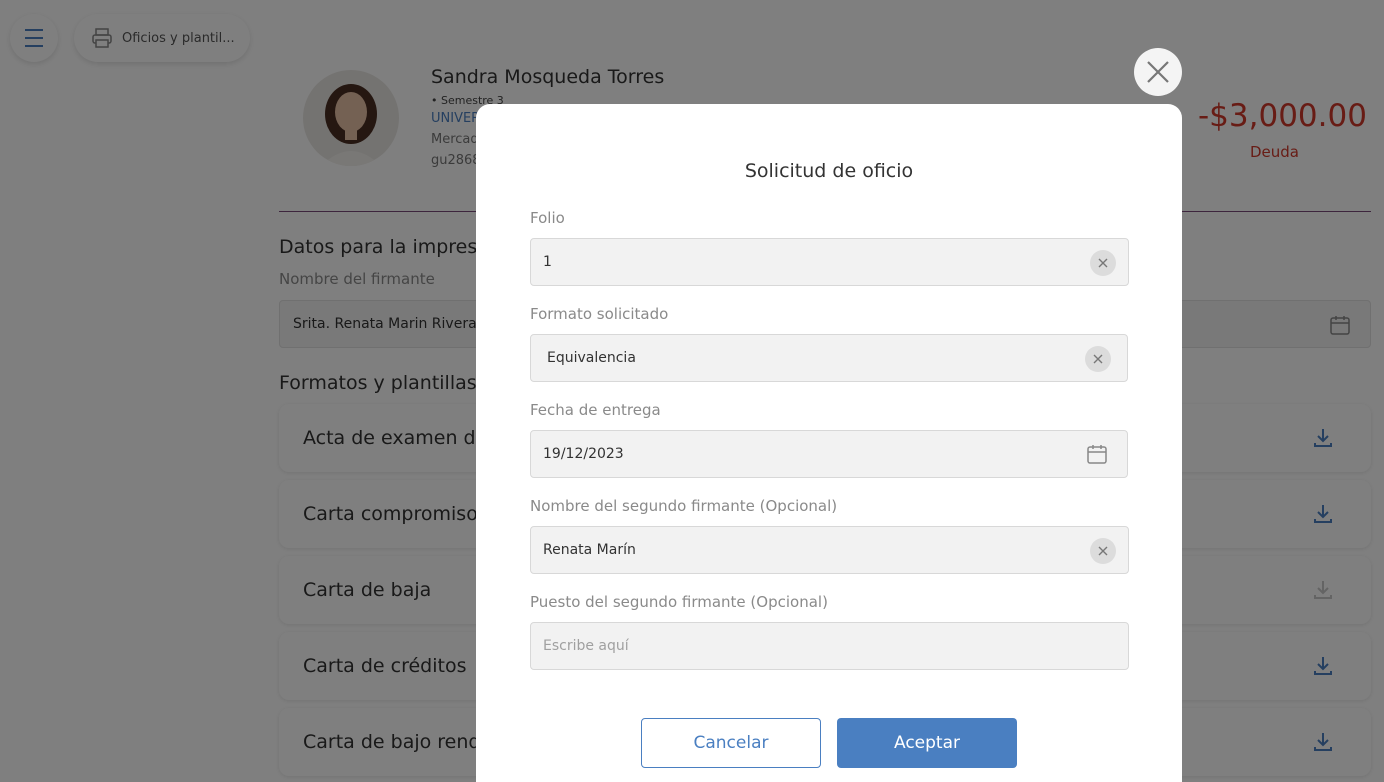  Describe the element at coordinates (927, 743) in the screenshot. I see `accept-button: Aceptar` at that location.